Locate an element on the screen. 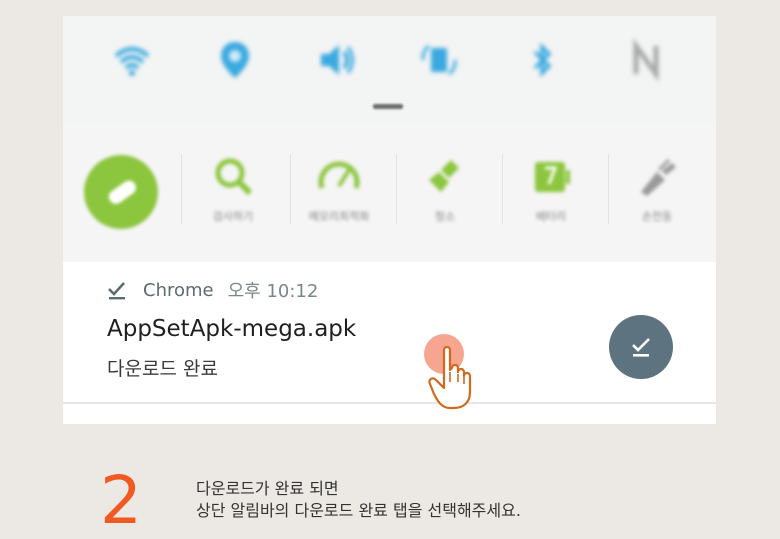 This screenshot has width=780, height=539. tile-clean: 청소 is located at coordinates (445, 190).